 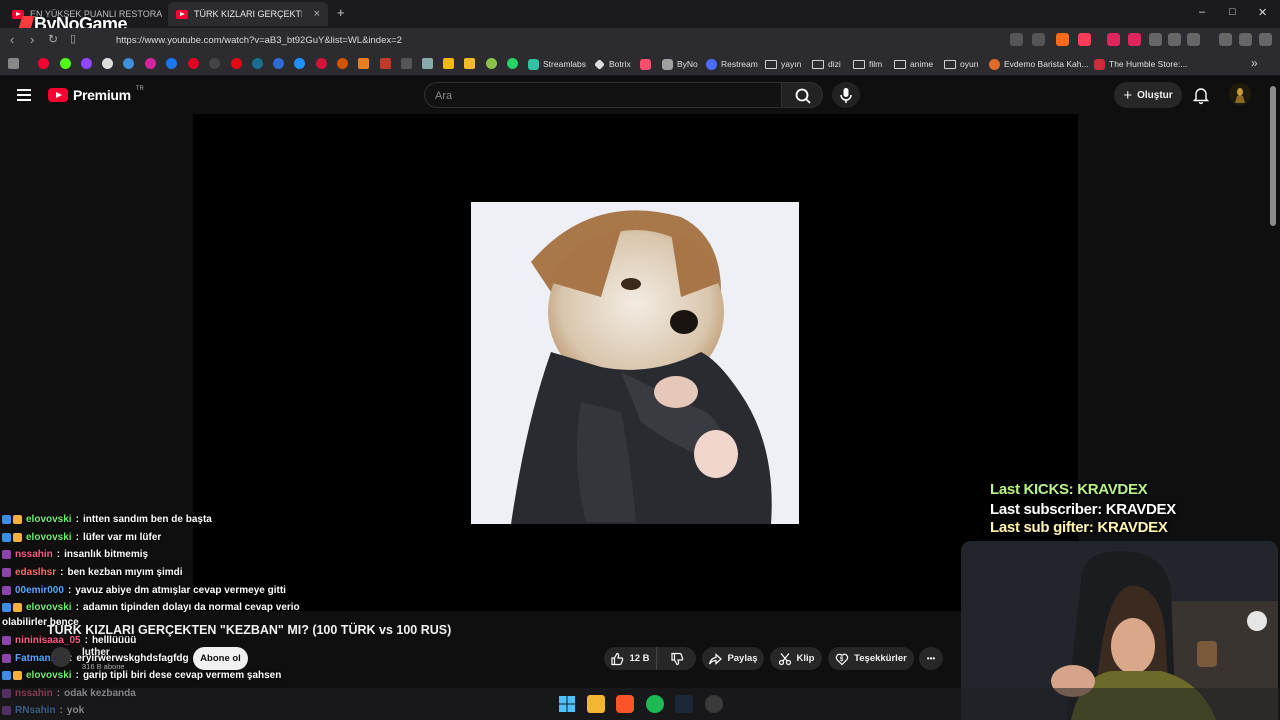 What do you see at coordinates (107, 63) in the screenshot?
I see `bookmark-x-icon` at bounding box center [107, 63].